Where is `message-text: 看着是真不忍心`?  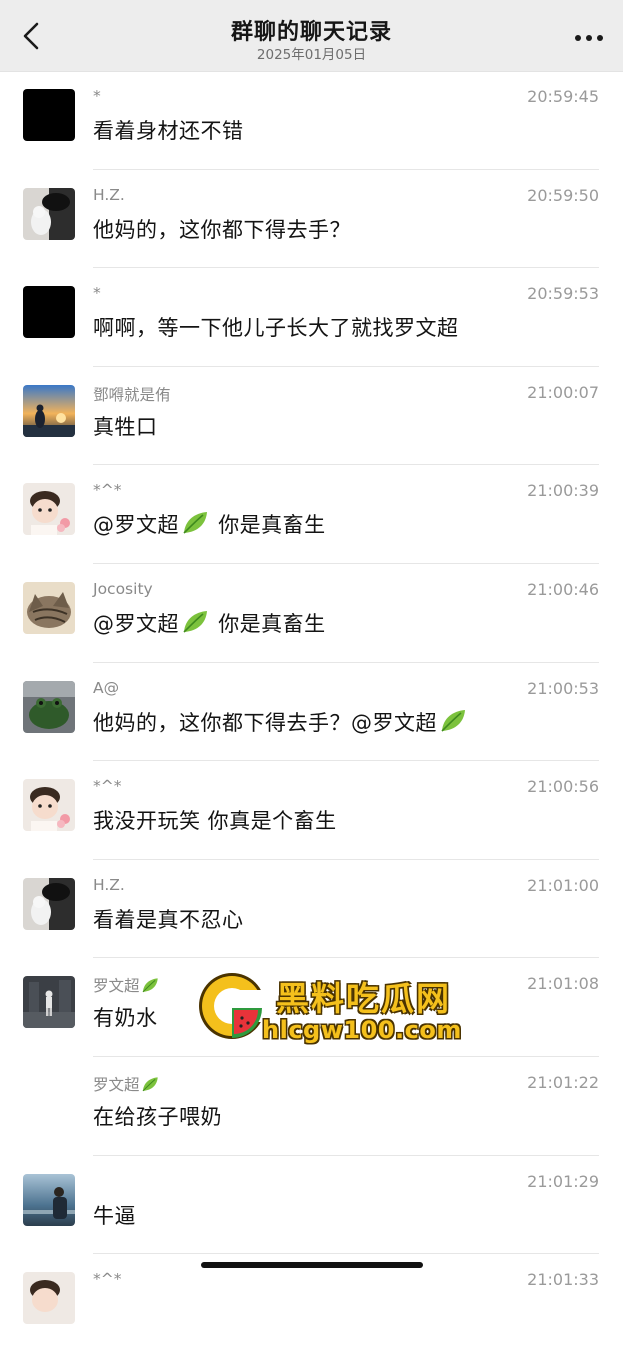
message-text: 看着是真不忍心 is located at coordinates (168, 919).